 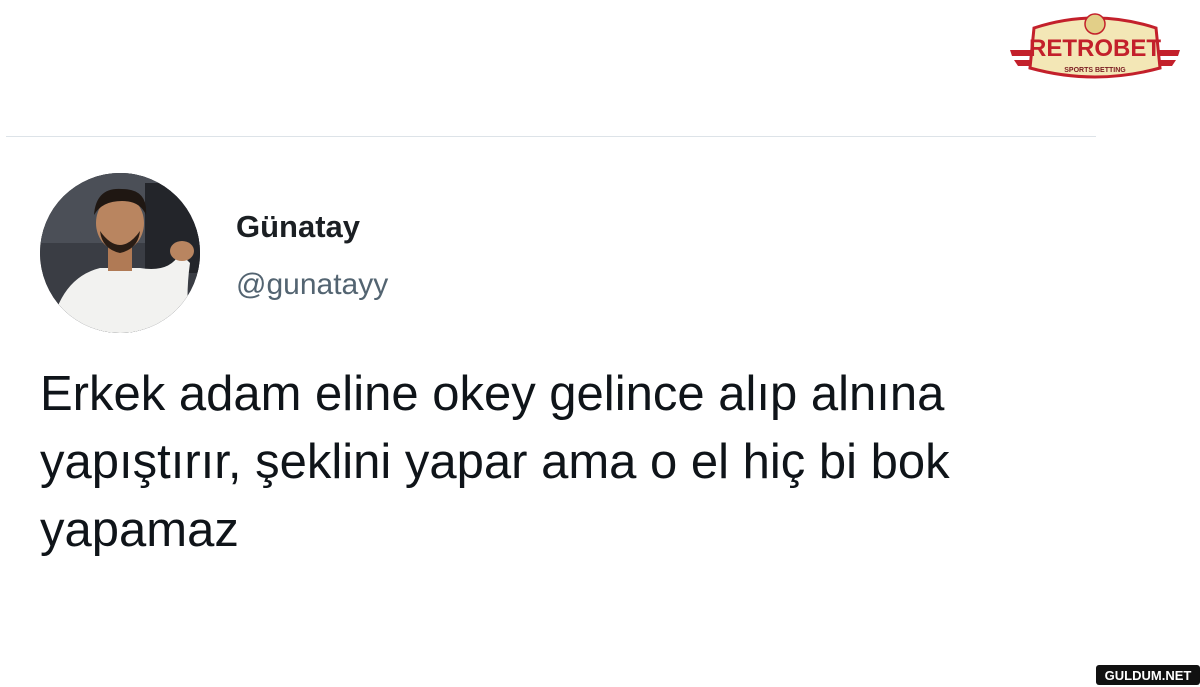 I want to click on watermark-text: GULDUM.NET, so click(x=1148, y=675).